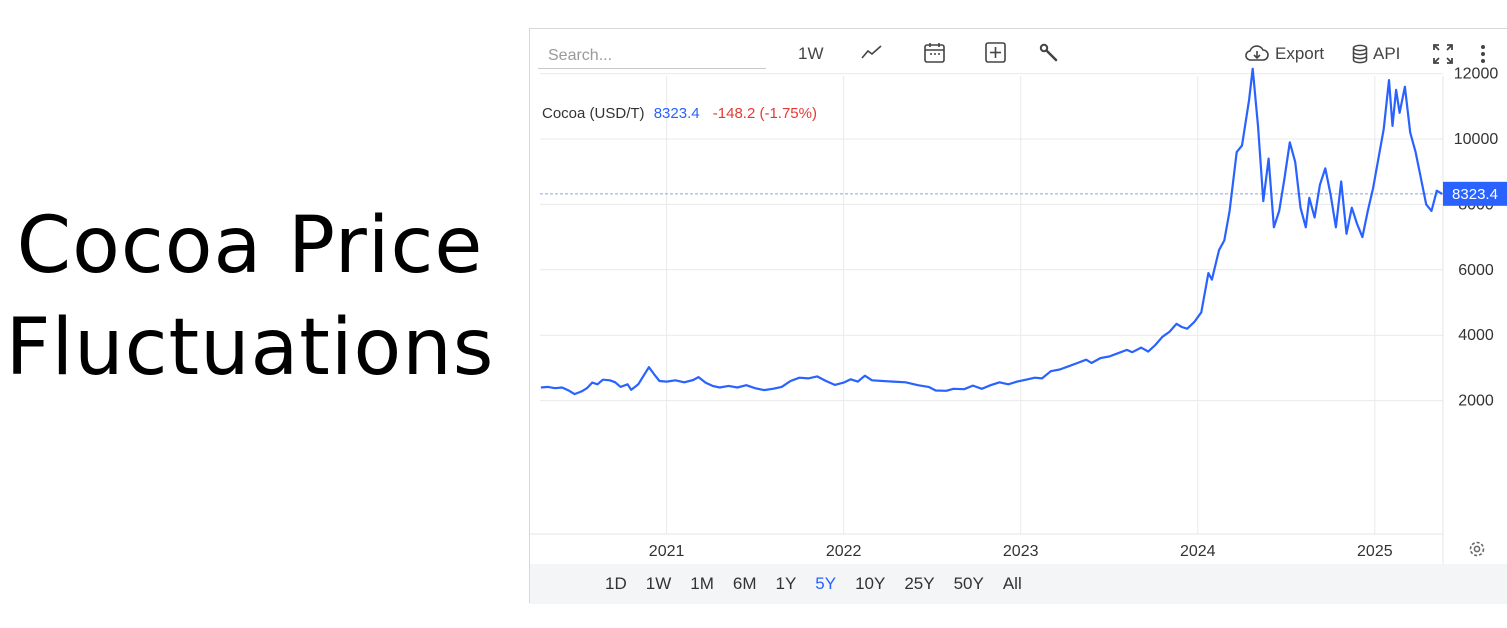 The image size is (1507, 628). I want to click on legend-name: Cocoa (USD/T), so click(593, 113).